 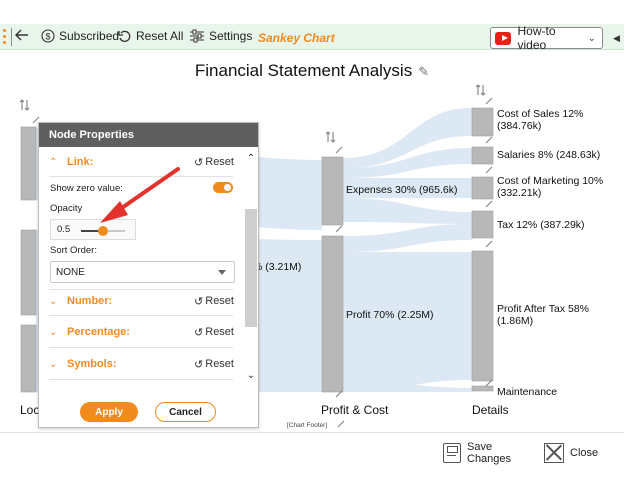 I want to click on node-label-tax: Tax 12% (387.29k), so click(x=541, y=225).